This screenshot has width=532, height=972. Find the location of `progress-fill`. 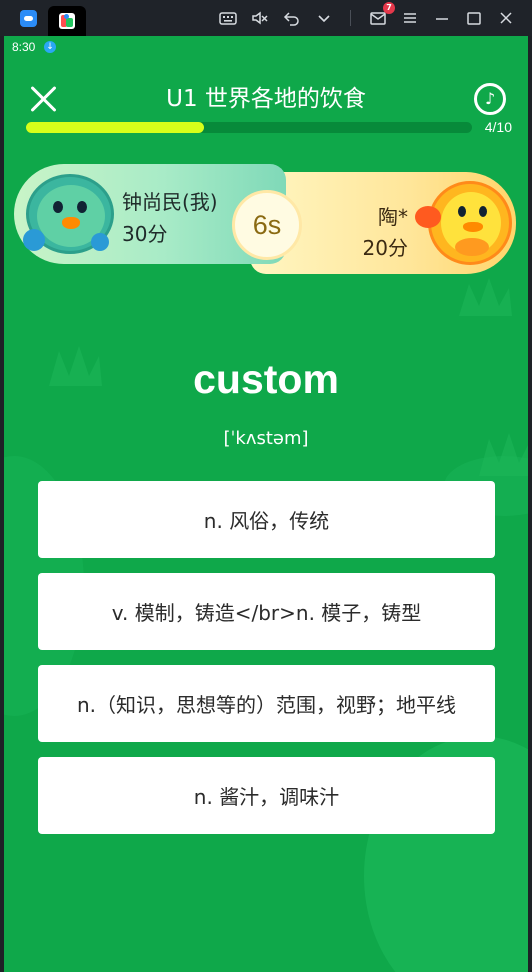

progress-fill is located at coordinates (115, 127).